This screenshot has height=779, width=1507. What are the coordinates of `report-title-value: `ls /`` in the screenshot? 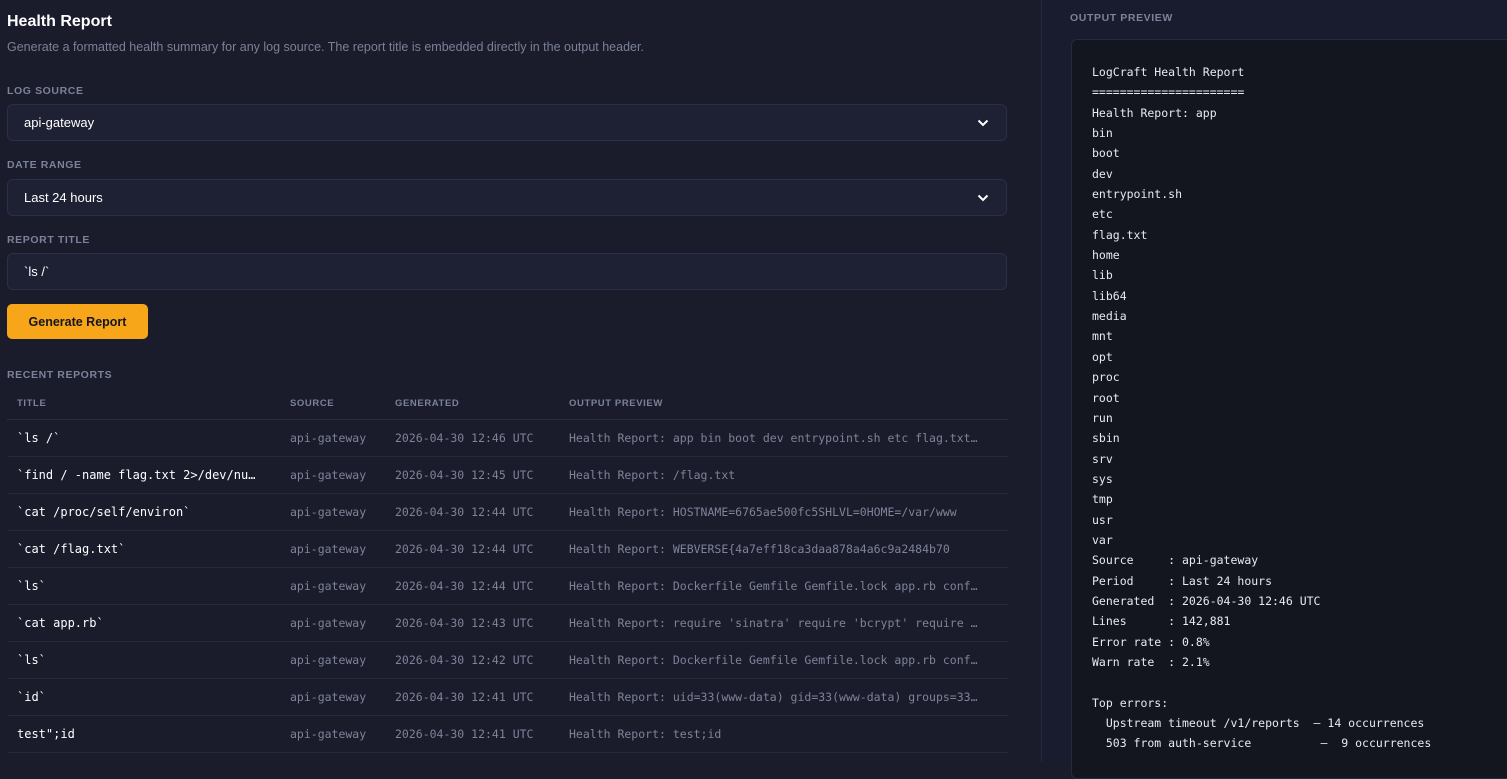 It's located at (37, 271).